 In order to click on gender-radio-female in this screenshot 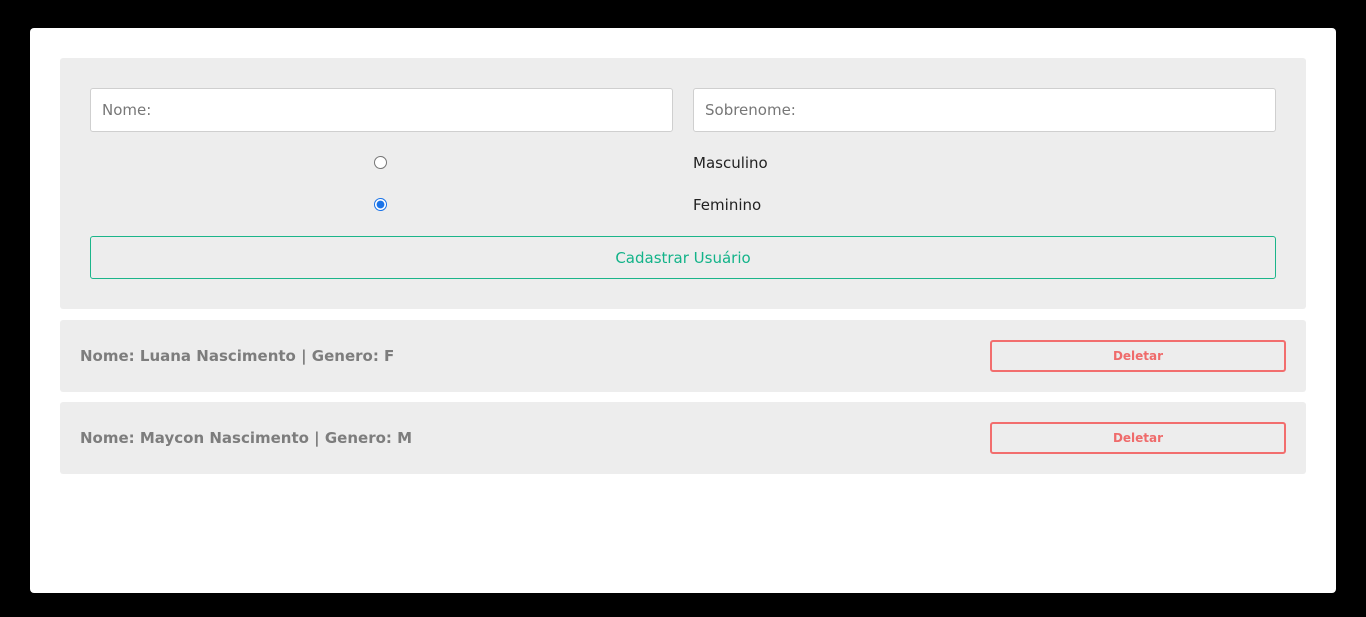, I will do `click(380, 204)`.